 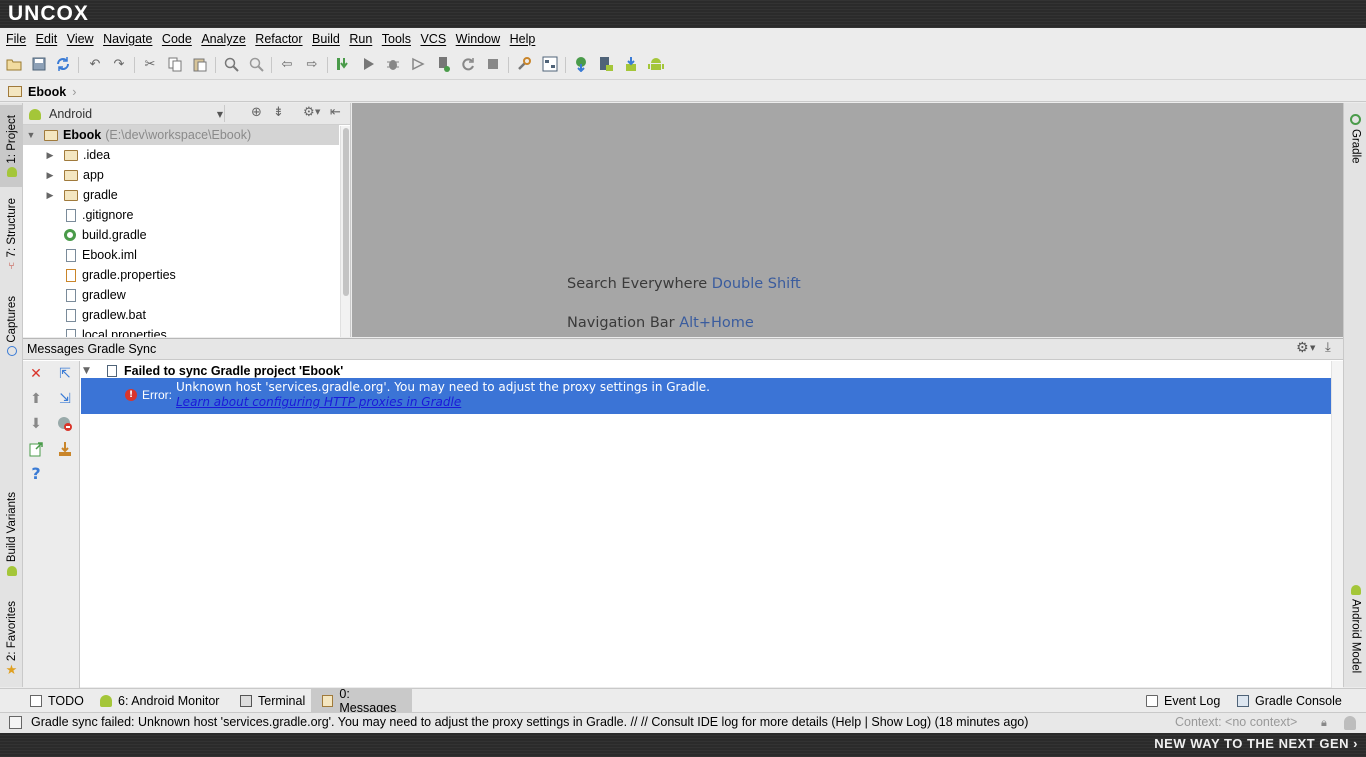 What do you see at coordinates (581, 64) in the screenshot?
I see `sync-gradle-icon` at bounding box center [581, 64].